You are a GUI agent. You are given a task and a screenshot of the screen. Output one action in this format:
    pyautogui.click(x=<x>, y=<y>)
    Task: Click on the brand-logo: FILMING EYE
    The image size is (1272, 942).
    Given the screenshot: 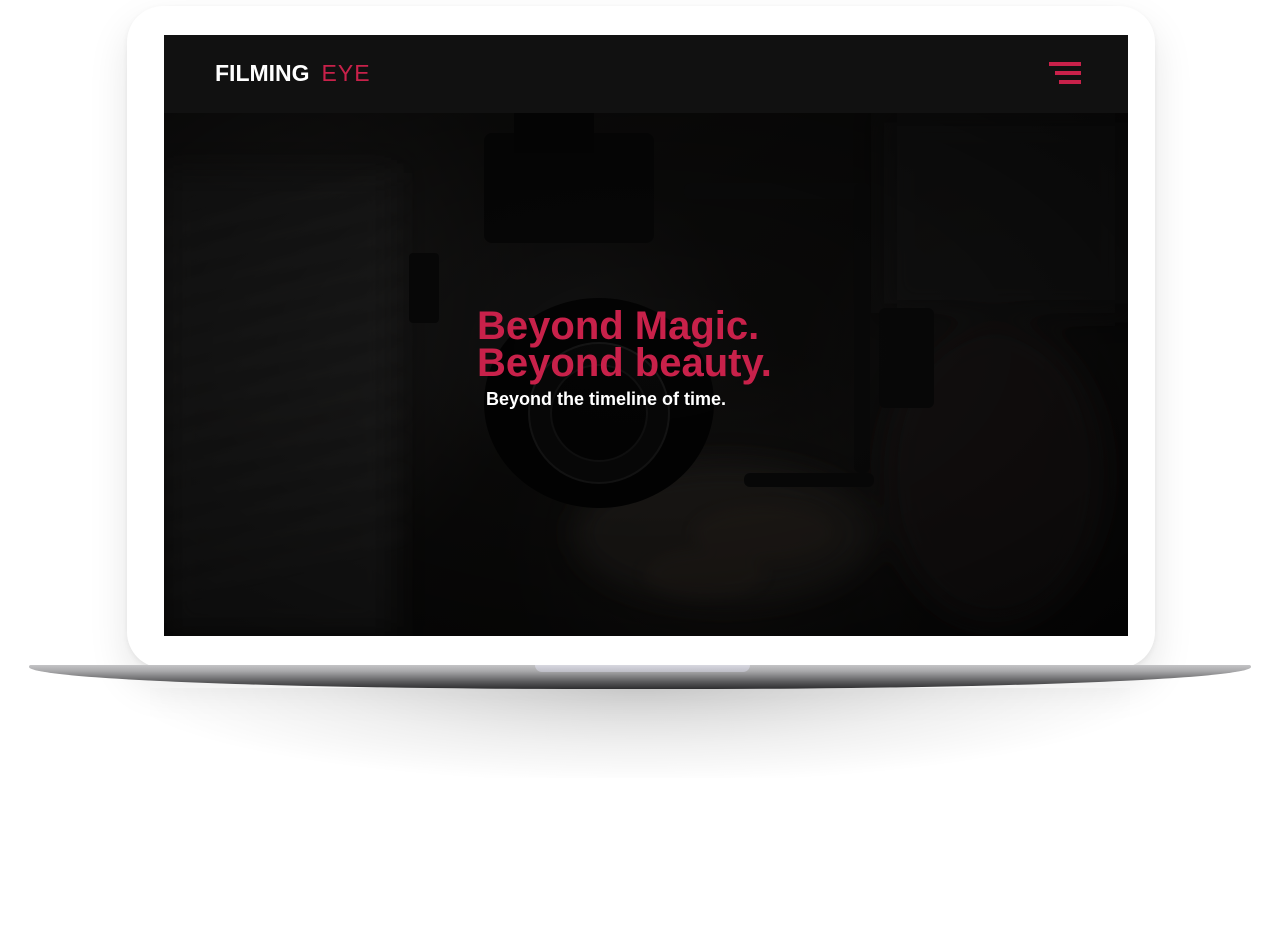 What is the action you would take?
    pyautogui.click(x=293, y=73)
    